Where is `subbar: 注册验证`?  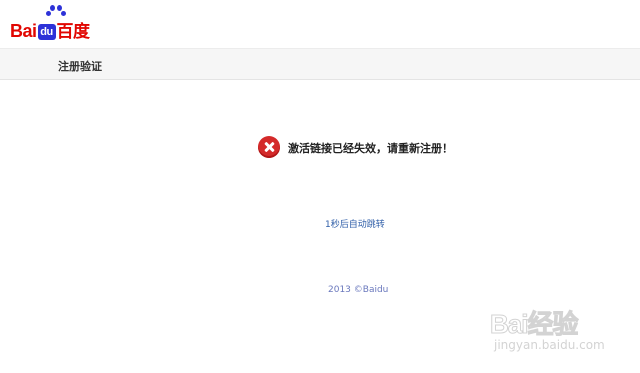
subbar: 注册验证 is located at coordinates (320, 64).